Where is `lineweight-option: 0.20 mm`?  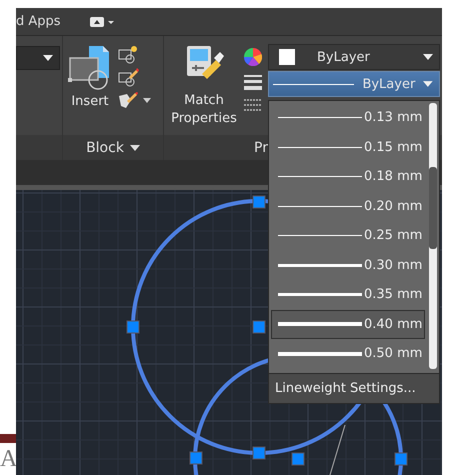 lineweight-option: 0.20 mm is located at coordinates (348, 206).